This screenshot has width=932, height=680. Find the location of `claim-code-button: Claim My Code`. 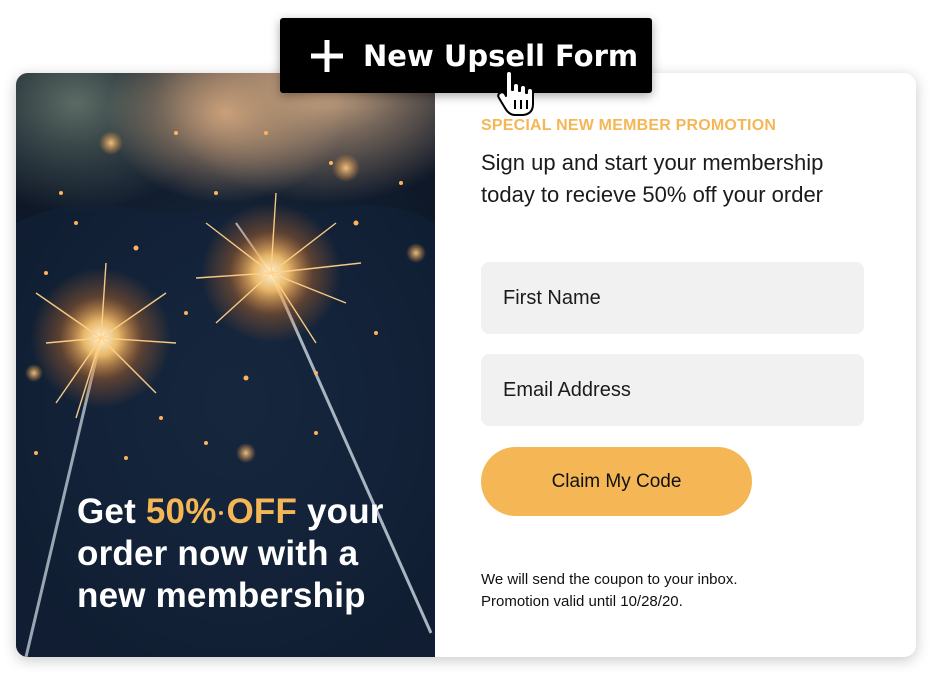

claim-code-button: Claim My Code is located at coordinates (616, 481).